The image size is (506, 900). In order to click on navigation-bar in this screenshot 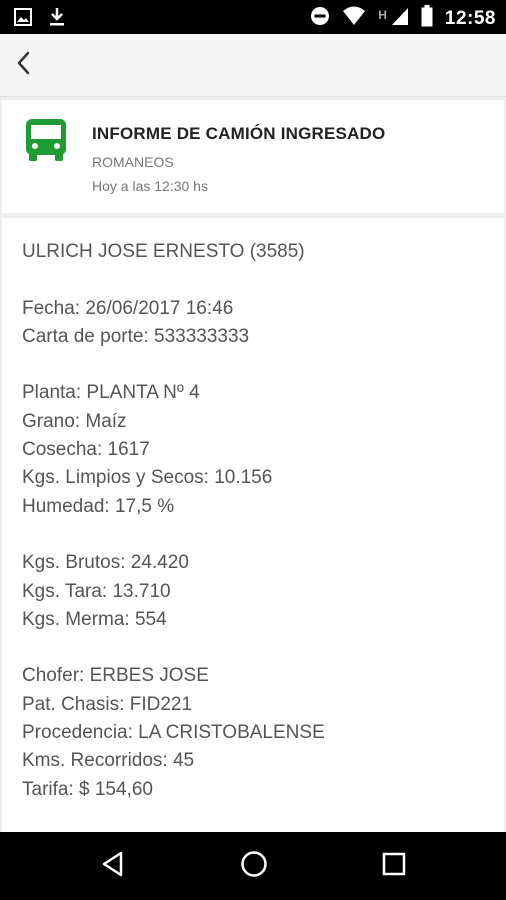, I will do `click(253, 866)`.